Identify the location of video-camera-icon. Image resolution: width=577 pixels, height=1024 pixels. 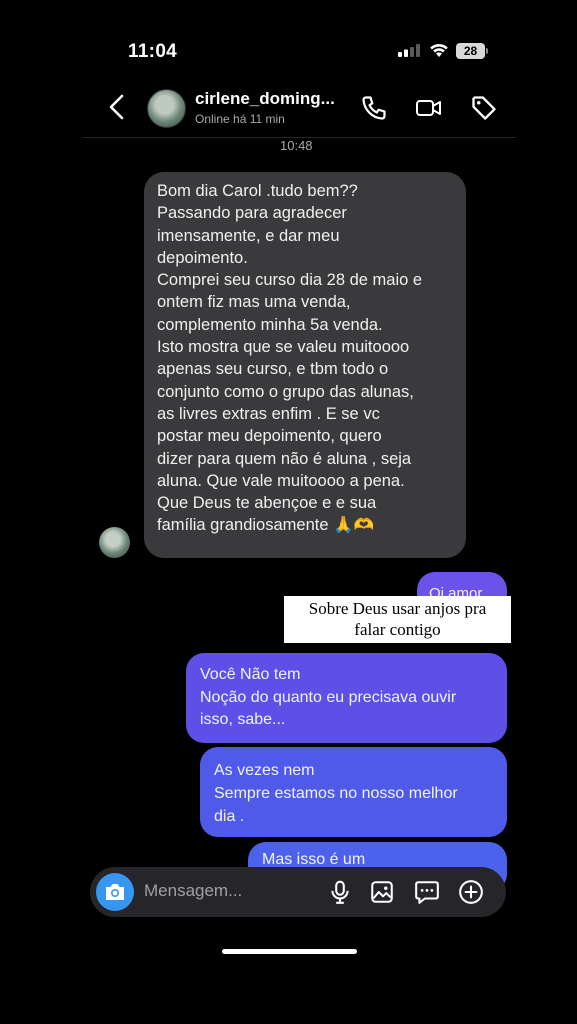
(429, 108).